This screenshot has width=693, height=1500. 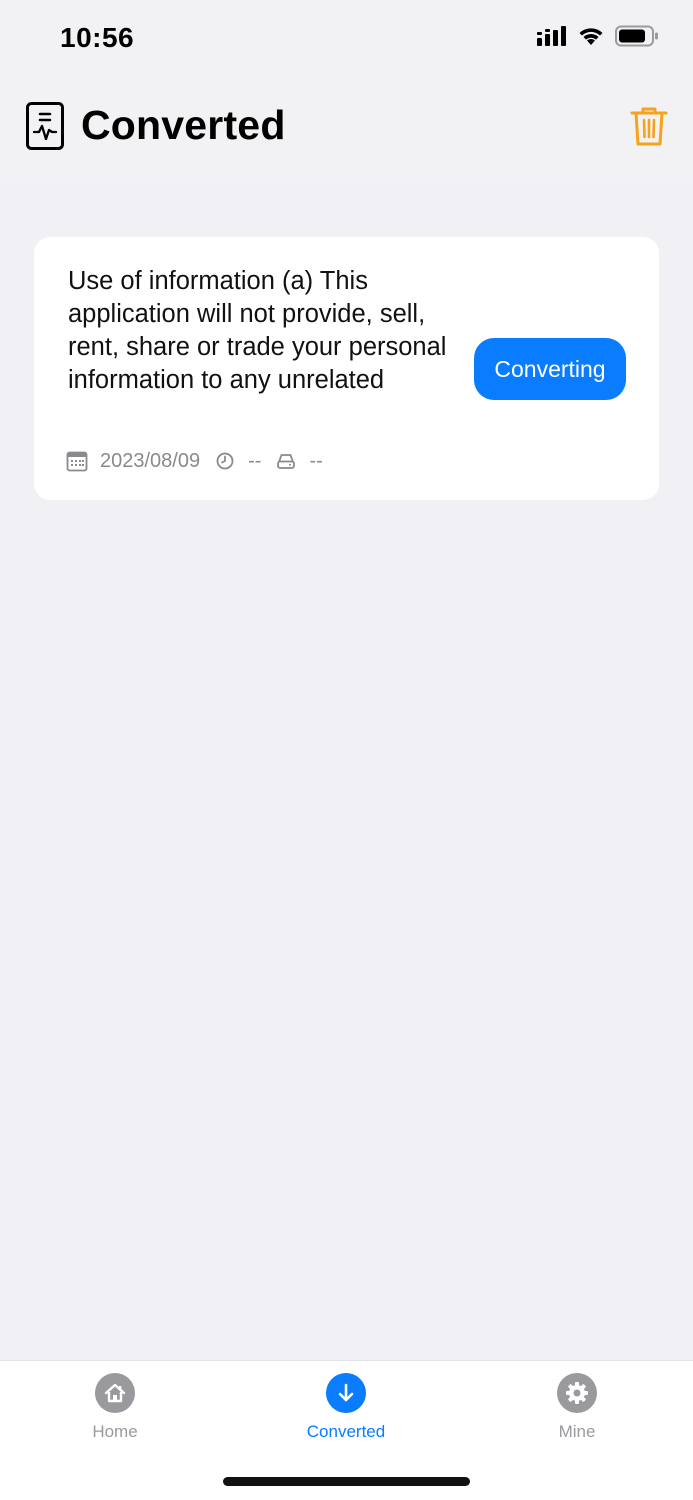 What do you see at coordinates (346, 39) in the screenshot?
I see `status-bar: 10:56` at bounding box center [346, 39].